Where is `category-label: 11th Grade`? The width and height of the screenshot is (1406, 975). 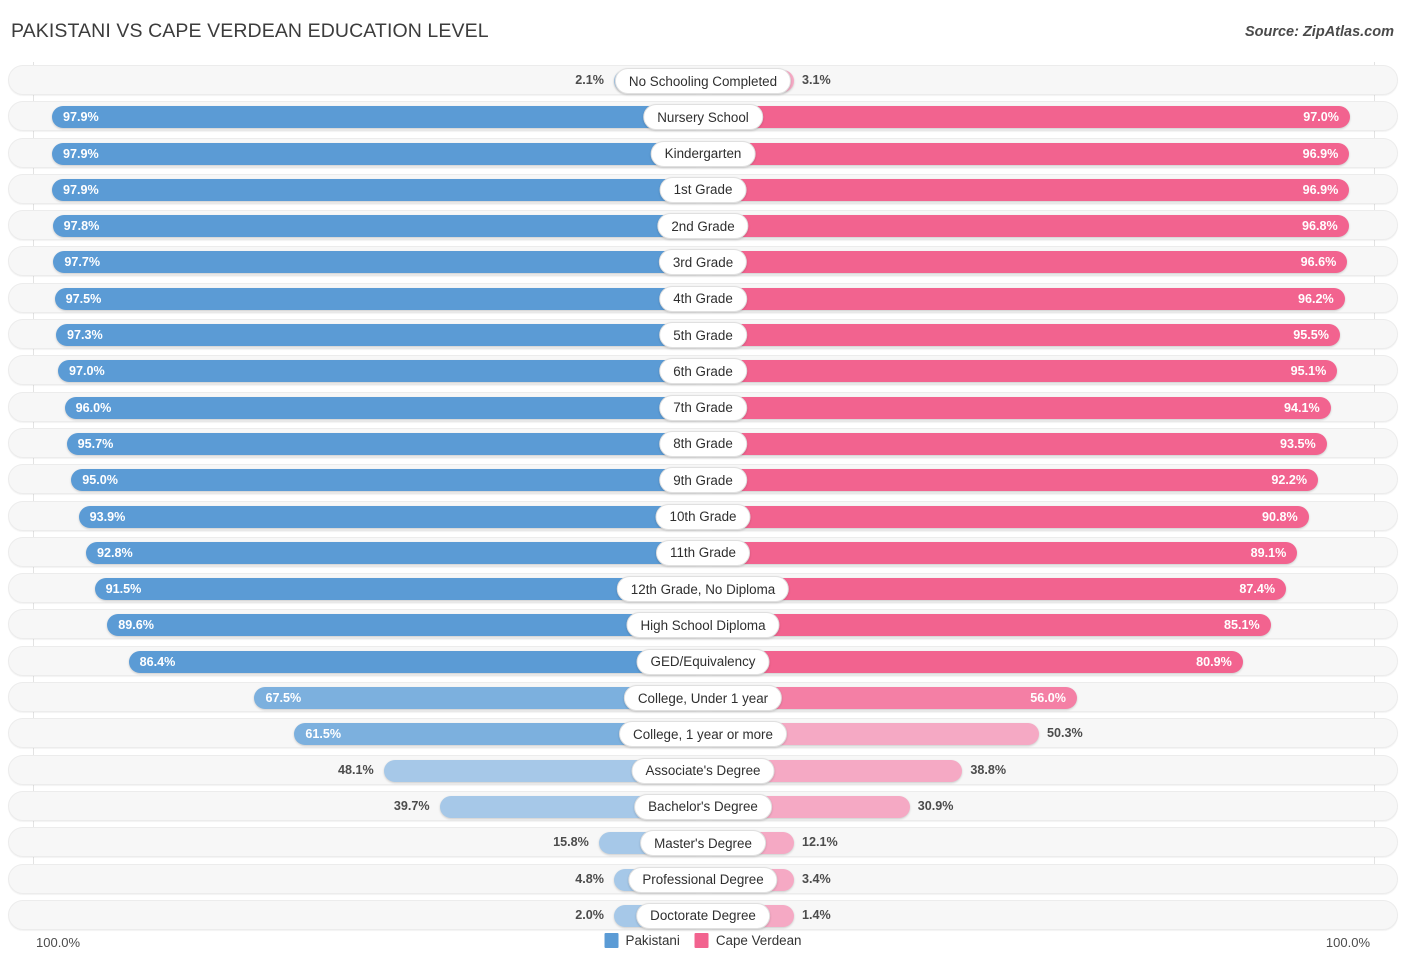 category-label: 11th Grade is located at coordinates (703, 552).